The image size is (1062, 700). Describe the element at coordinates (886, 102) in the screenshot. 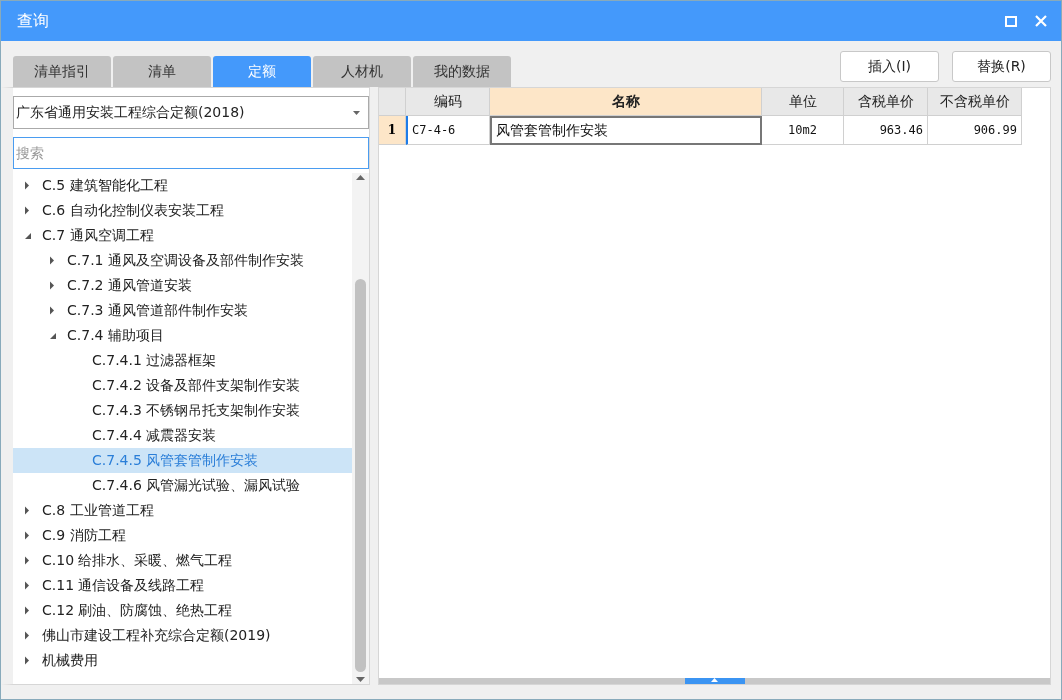

I see `column-header: 含税单价` at that location.